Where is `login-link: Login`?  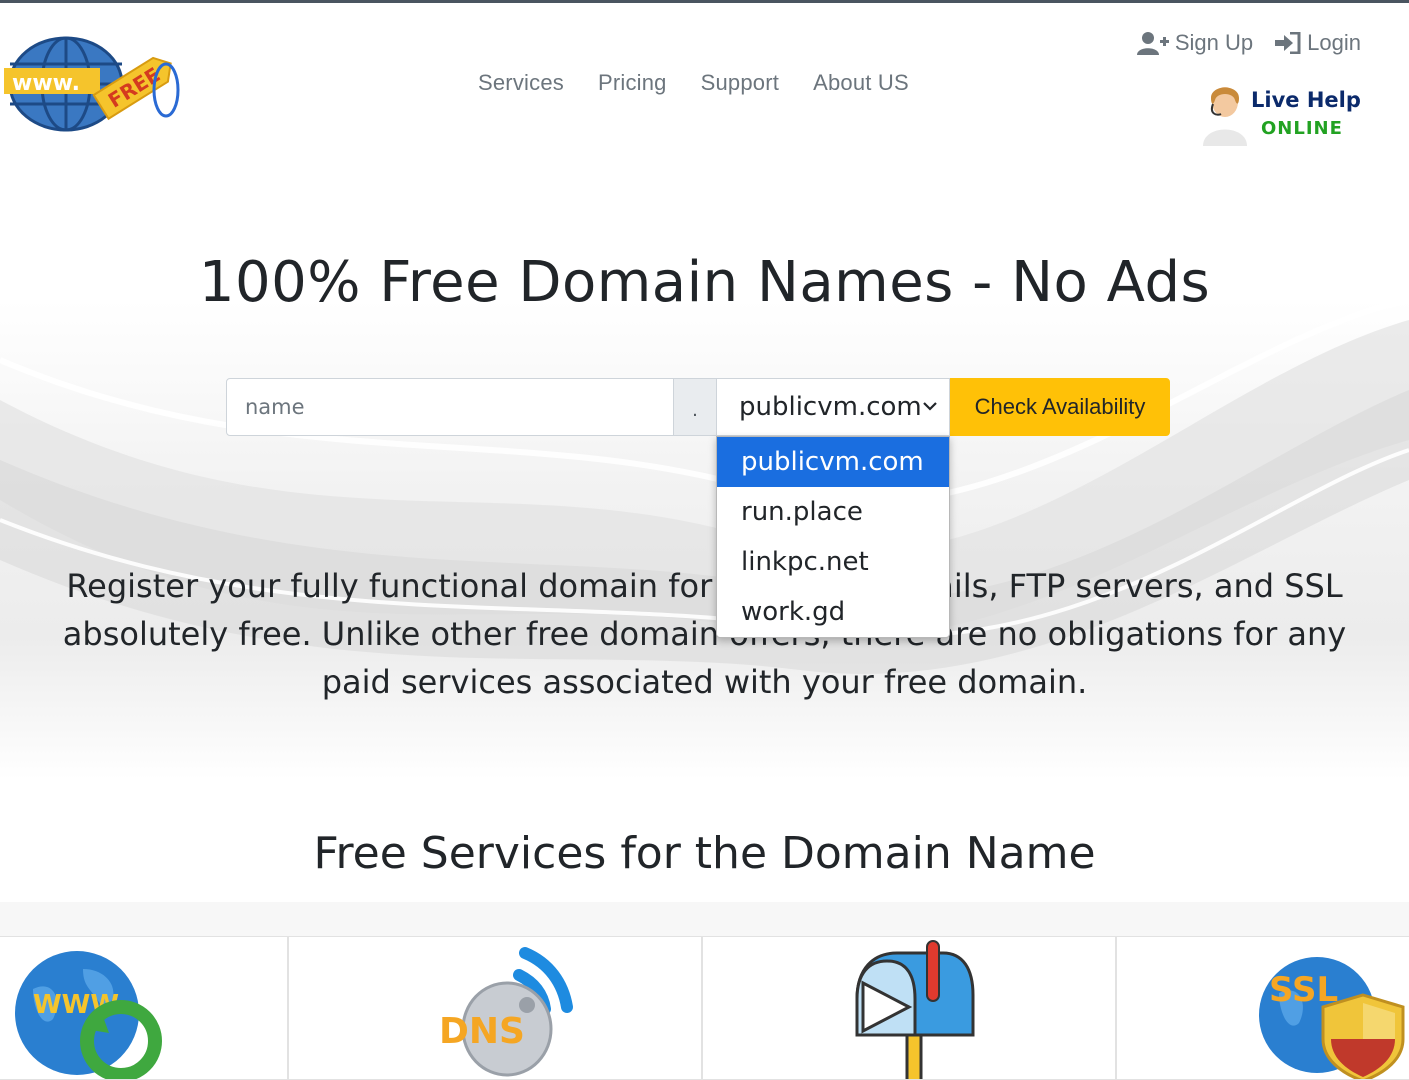
login-link: Login is located at coordinates (1318, 43).